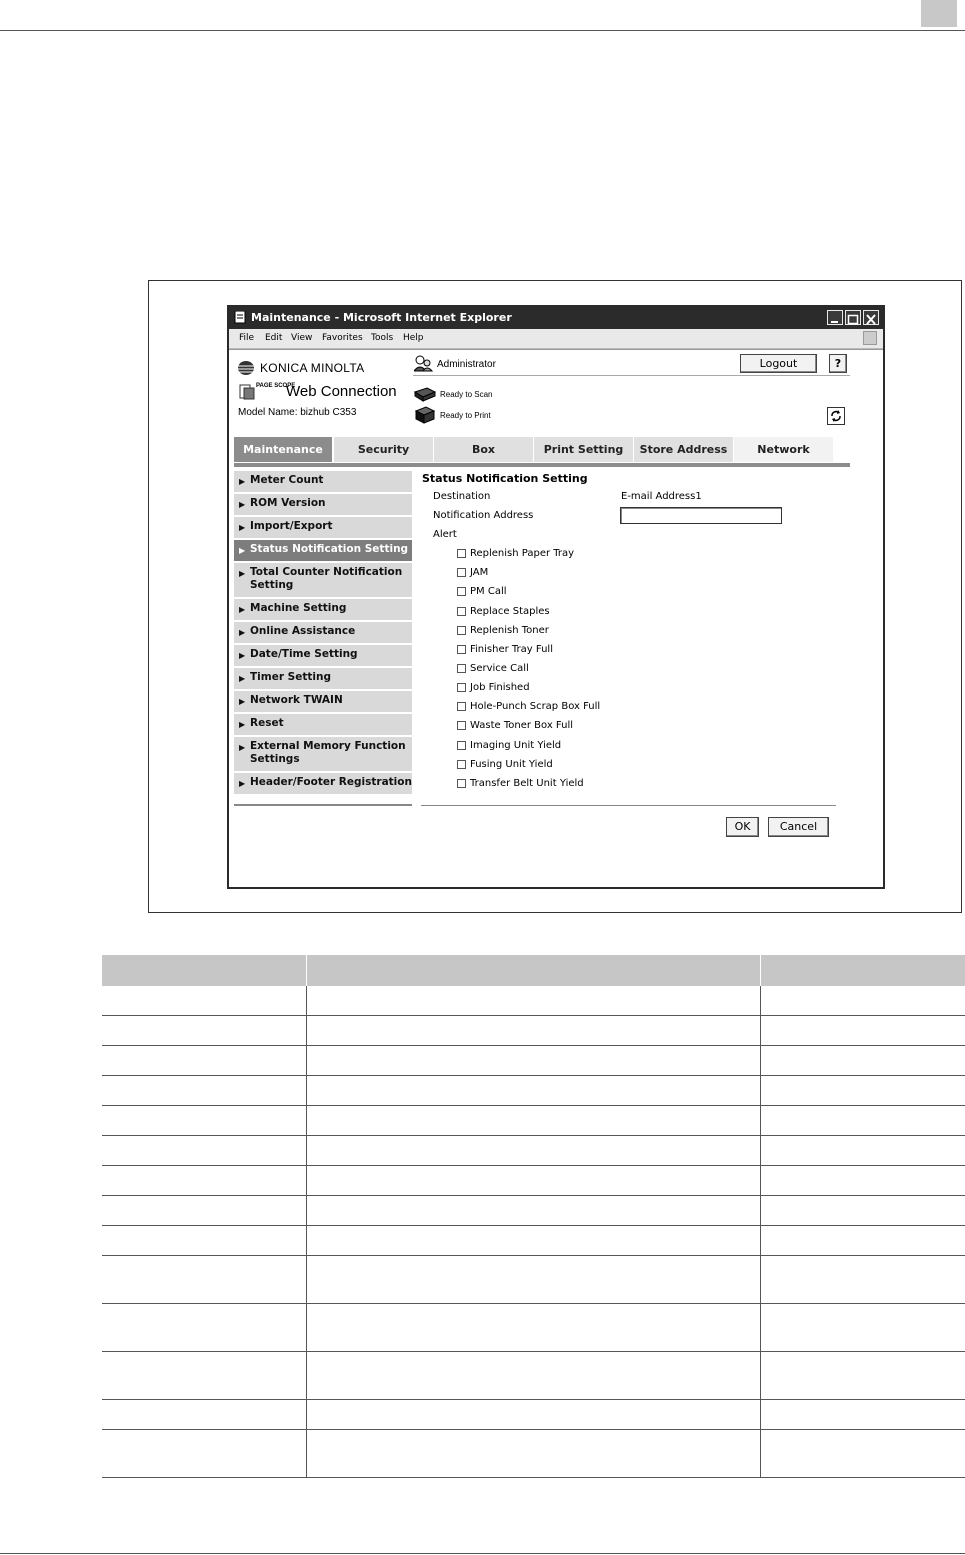 This screenshot has height=1555, width=965. I want to click on maximize-icon, so click(853, 319).